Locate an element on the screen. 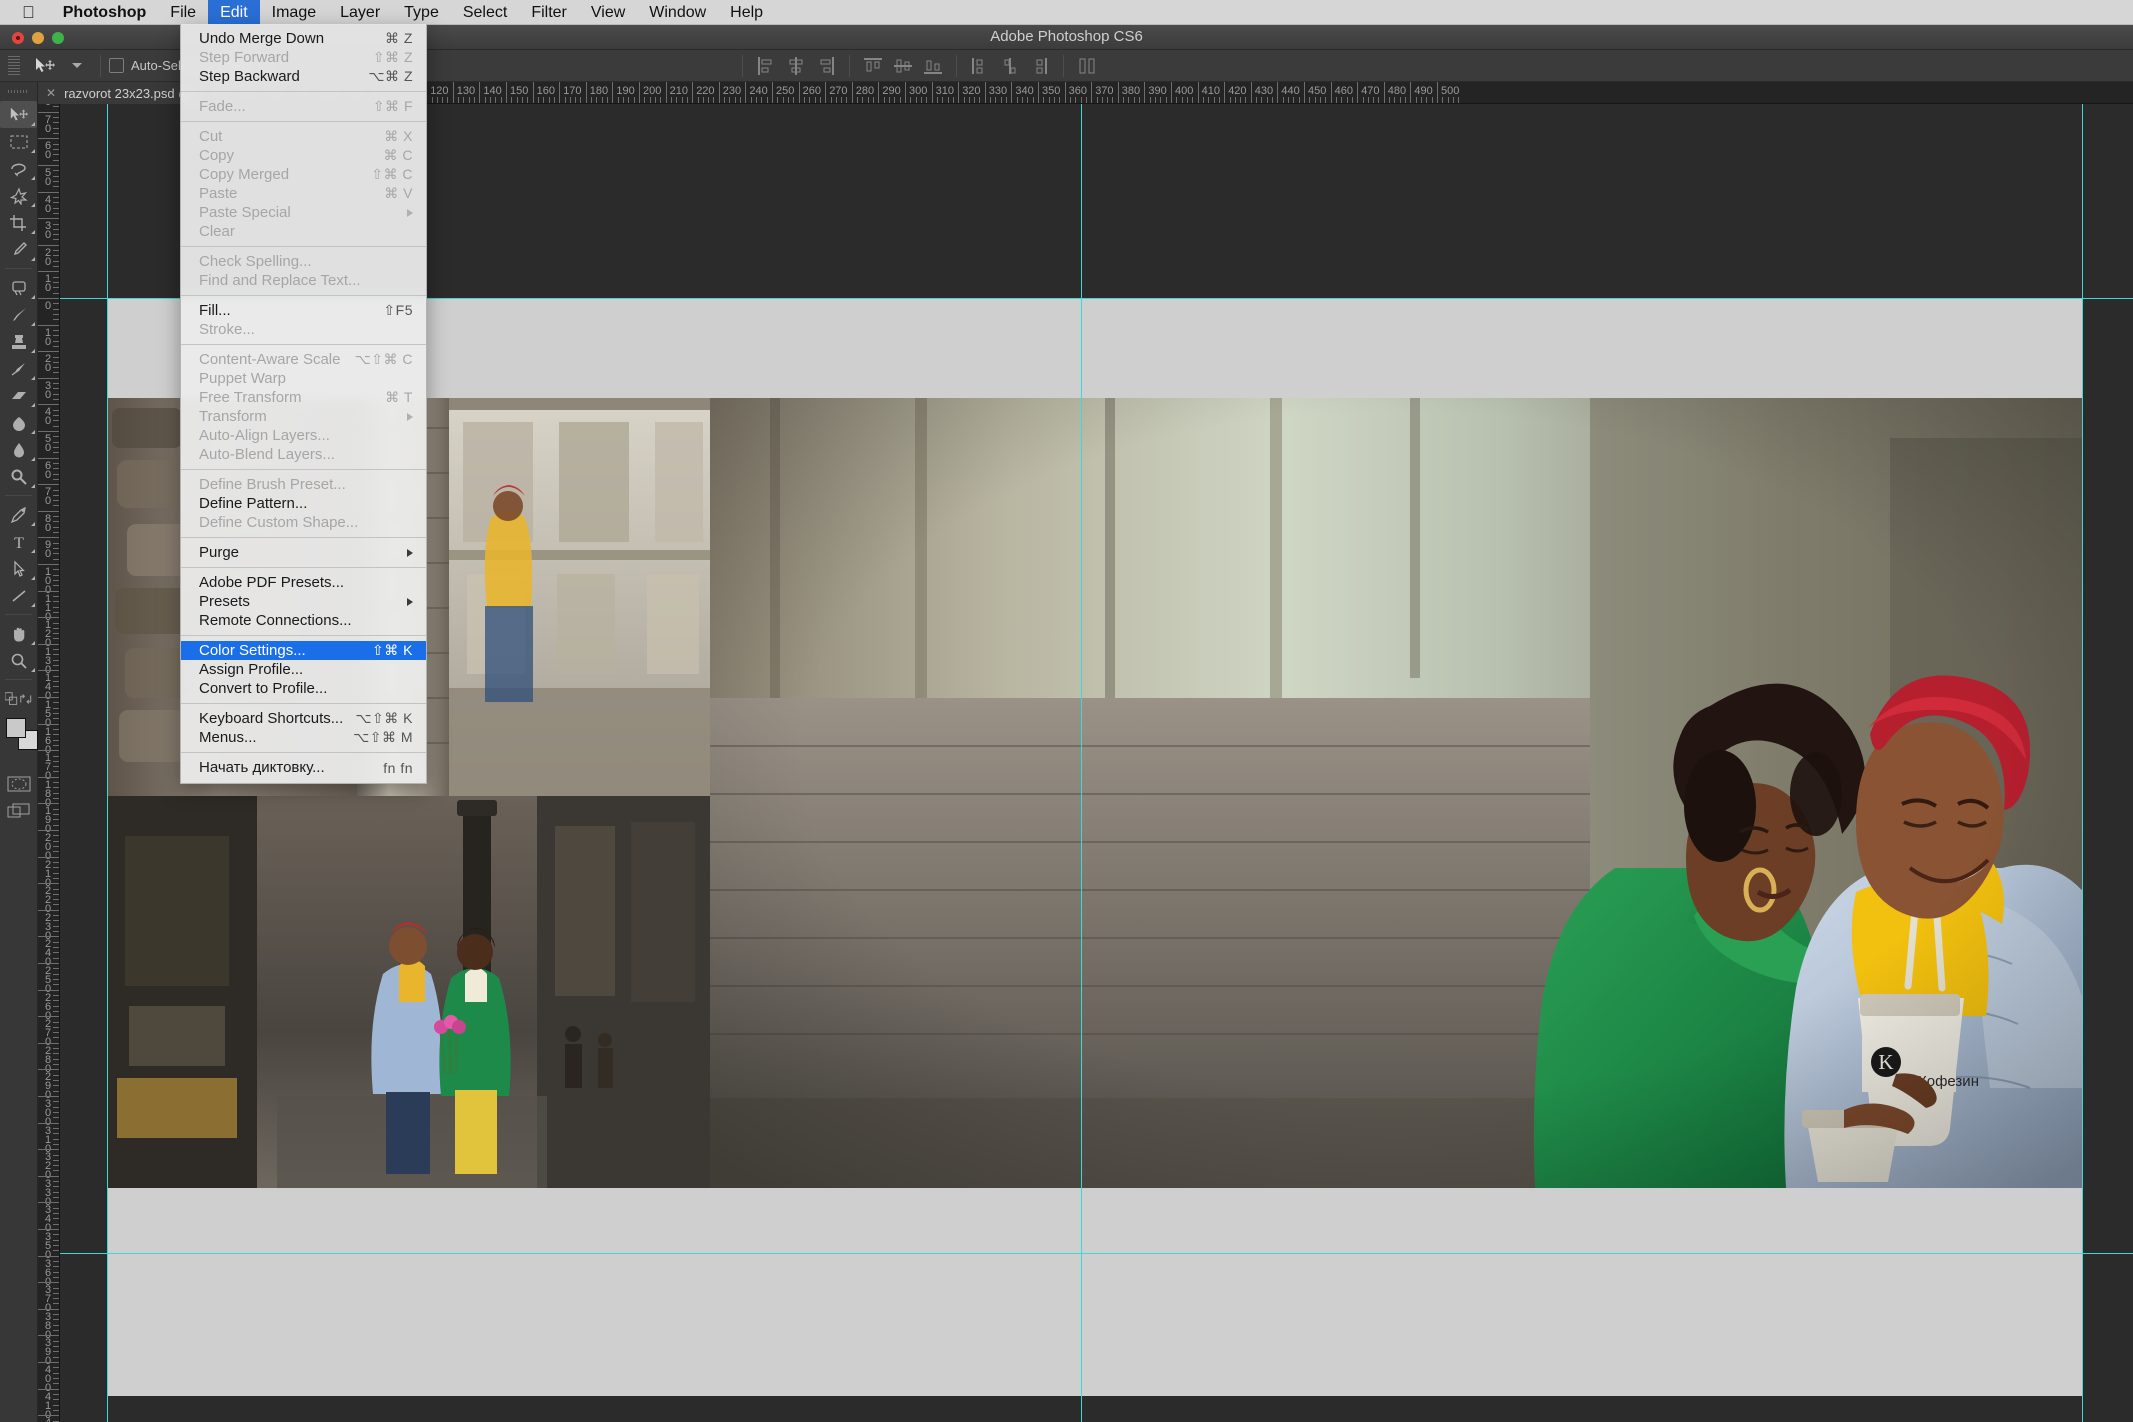 This screenshot has height=1422, width=2133. align-vertical-centers-icon is located at coordinates (903, 66).